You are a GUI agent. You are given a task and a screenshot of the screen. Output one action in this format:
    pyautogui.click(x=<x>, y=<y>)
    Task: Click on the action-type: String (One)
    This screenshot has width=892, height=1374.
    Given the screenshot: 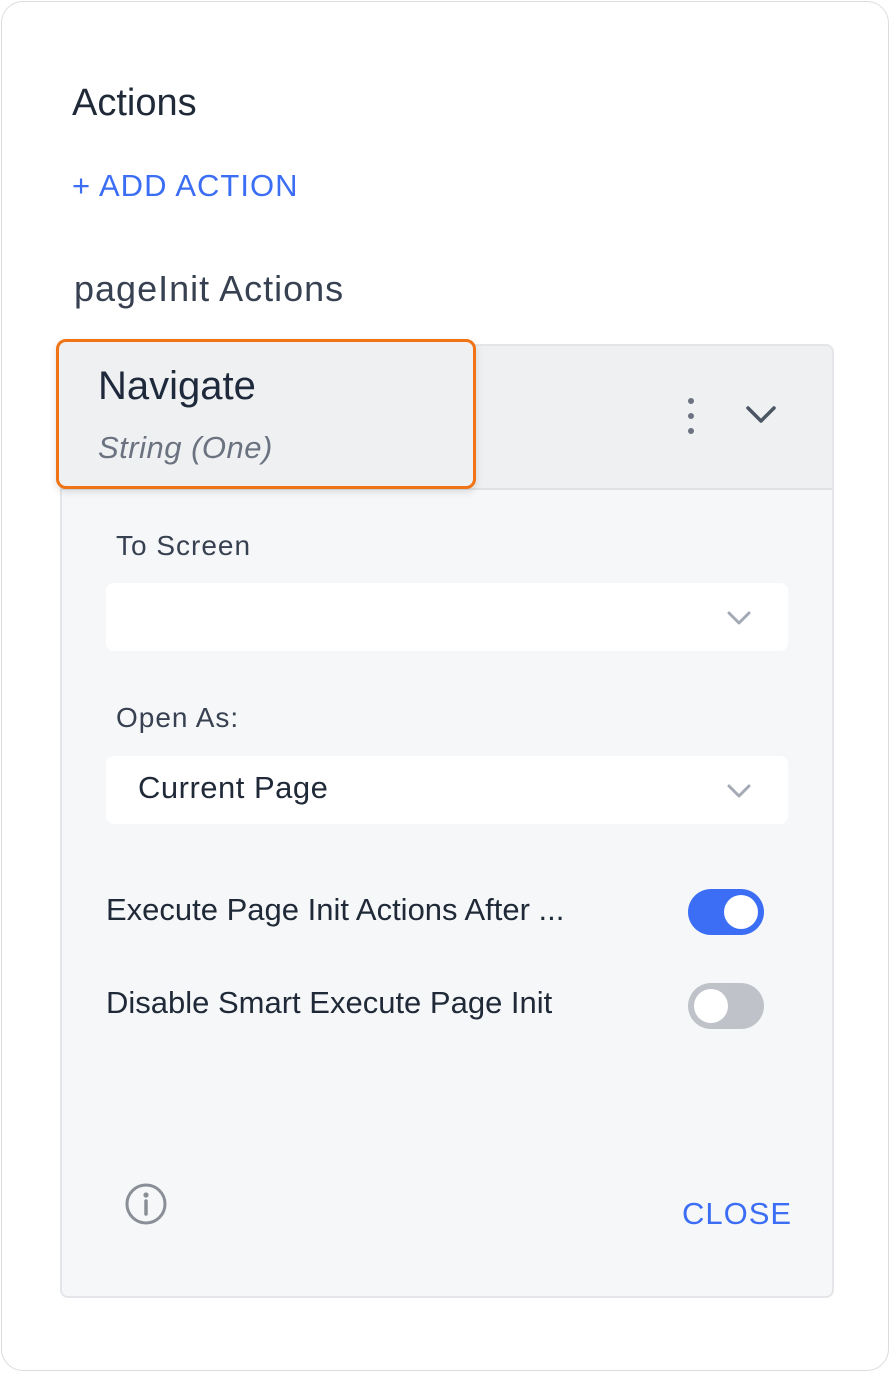 What is the action you would take?
    pyautogui.click(x=185, y=447)
    